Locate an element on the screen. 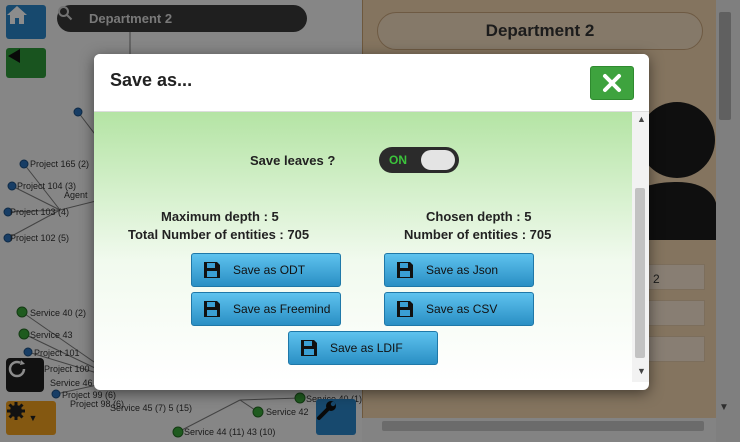 This screenshot has width=740, height=442. save-as-json-button: Save as Json is located at coordinates (459, 270).